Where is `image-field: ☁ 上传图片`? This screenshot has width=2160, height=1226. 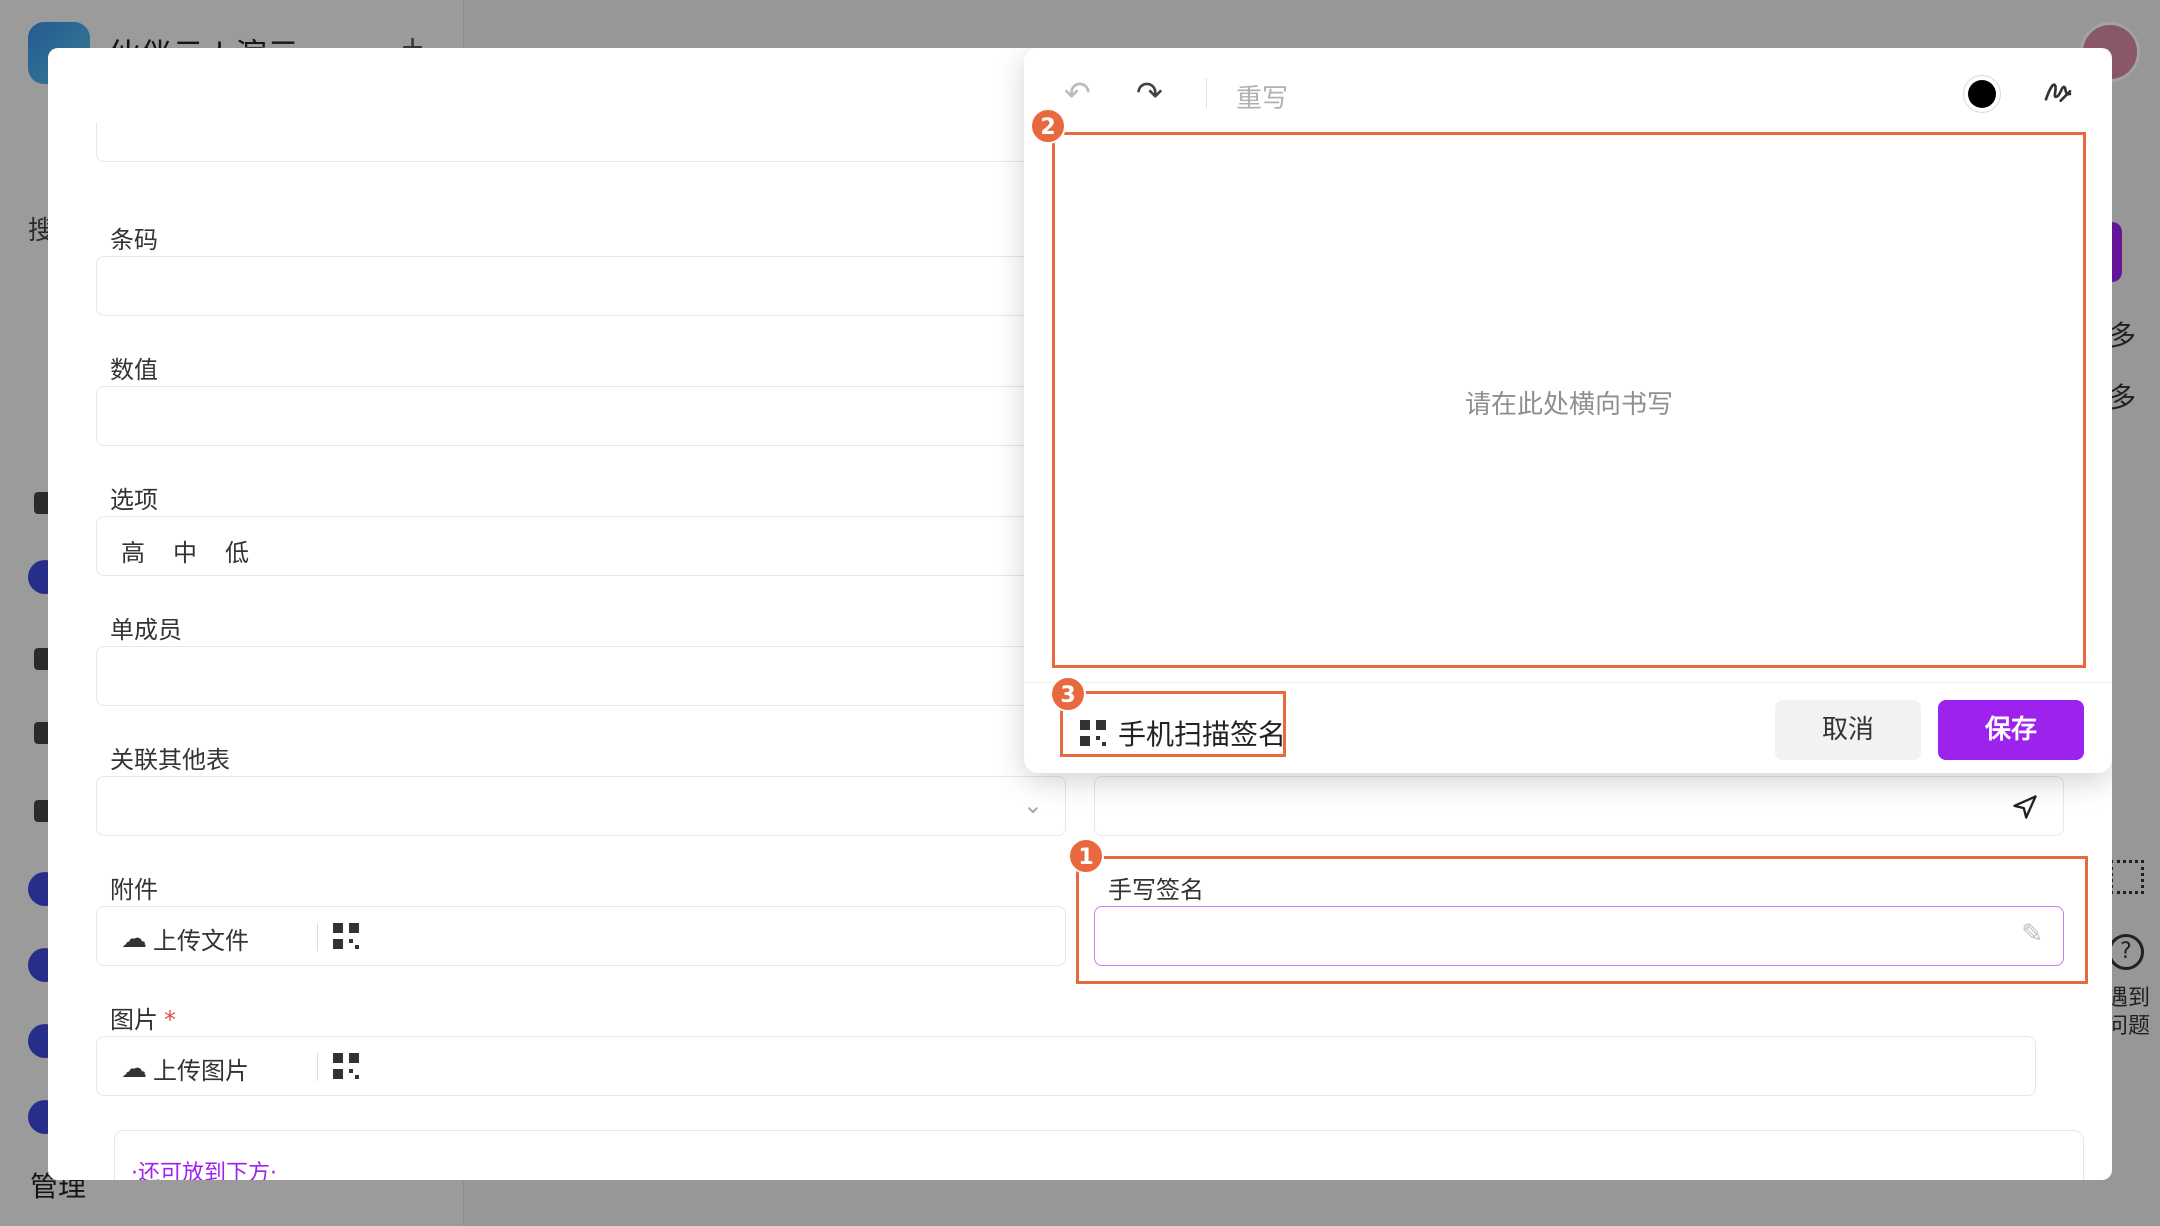
image-field: ☁ 上传图片 is located at coordinates (1066, 1066).